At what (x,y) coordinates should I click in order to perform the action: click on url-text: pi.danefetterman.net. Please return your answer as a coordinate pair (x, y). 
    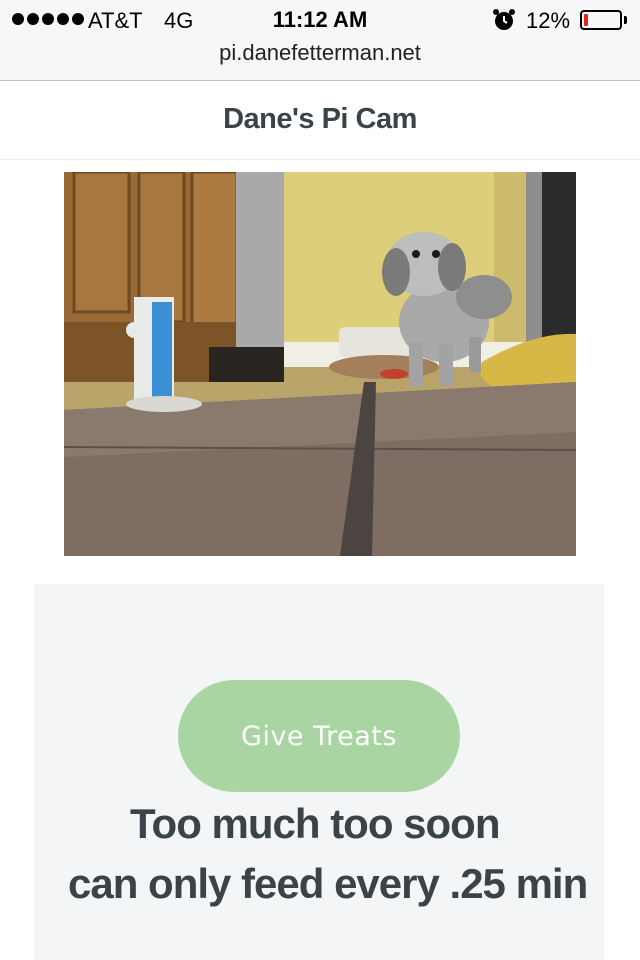
    Looking at the image, I should click on (320, 53).